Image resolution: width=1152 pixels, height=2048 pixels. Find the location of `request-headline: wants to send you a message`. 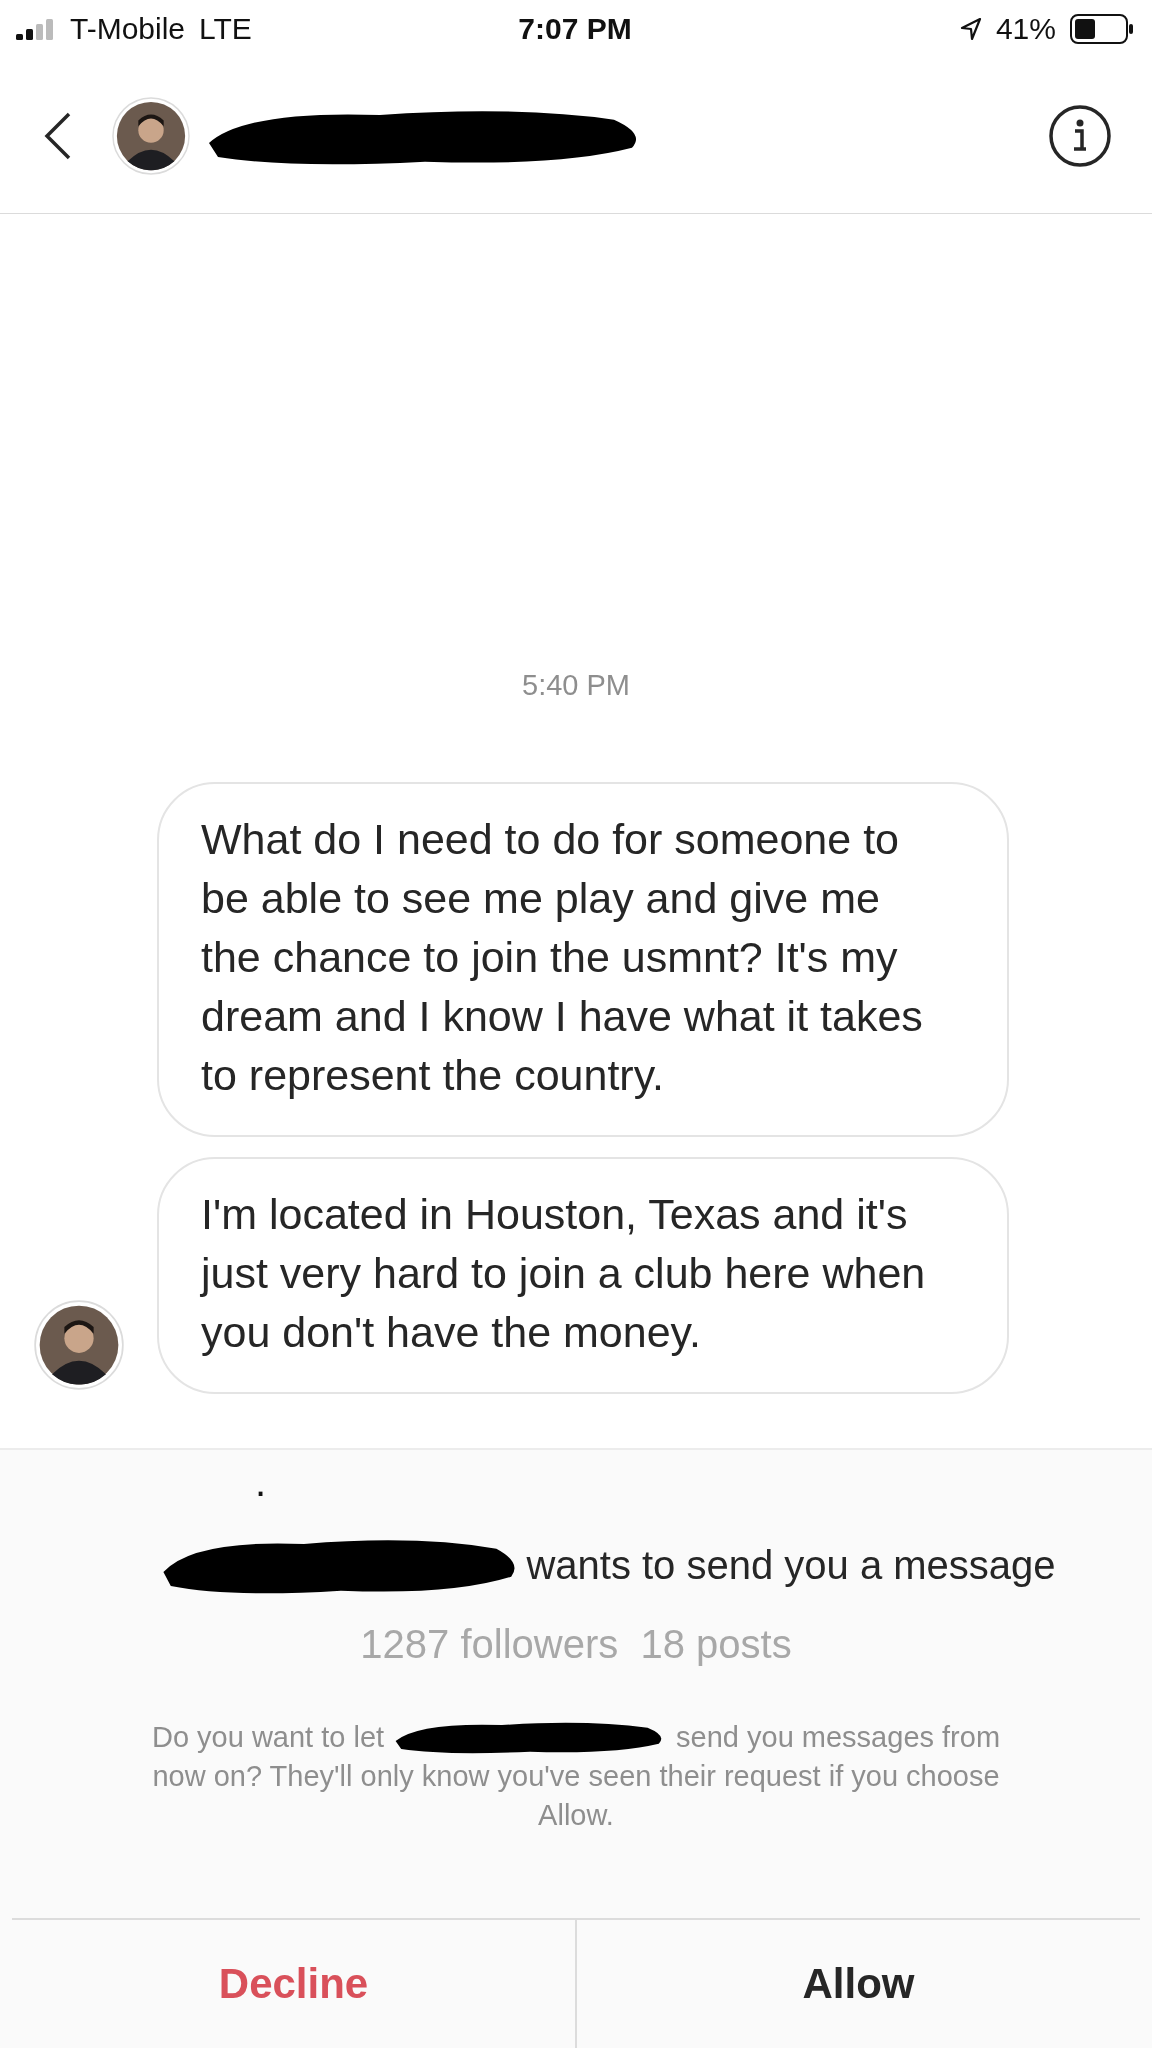

request-headline: wants to send you a message is located at coordinates (791, 1565).